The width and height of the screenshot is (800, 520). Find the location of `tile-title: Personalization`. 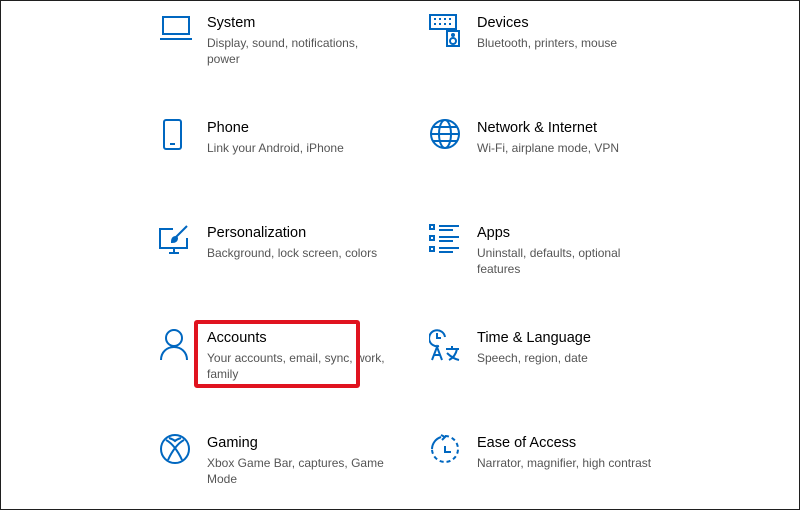

tile-title: Personalization is located at coordinates (257, 233).